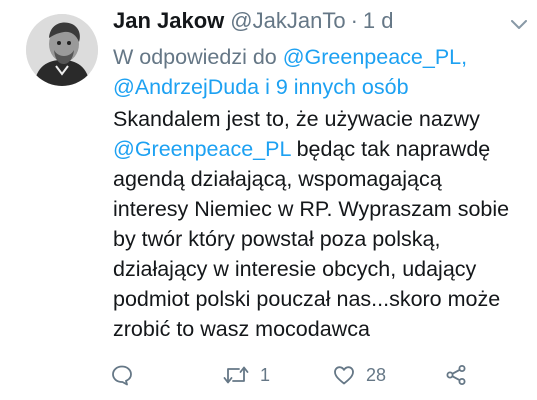 This screenshot has height=400, width=537. I want to click on retweet-button: 1, so click(246, 375).